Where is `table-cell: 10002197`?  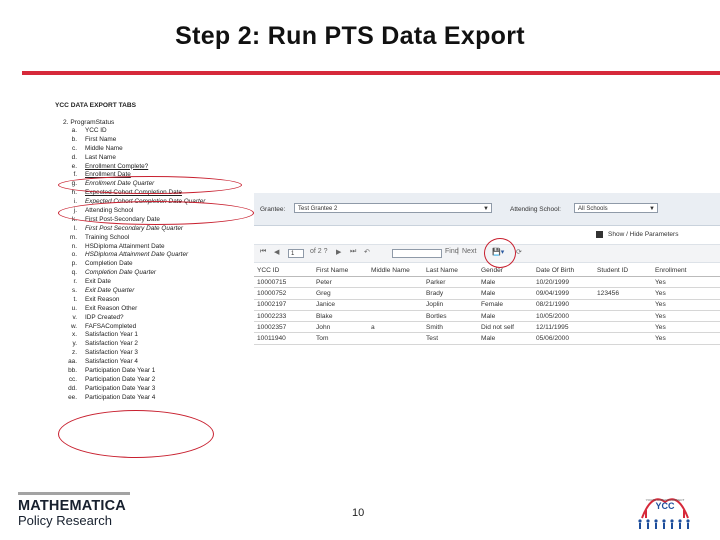 table-cell: 10002197 is located at coordinates (283, 305).